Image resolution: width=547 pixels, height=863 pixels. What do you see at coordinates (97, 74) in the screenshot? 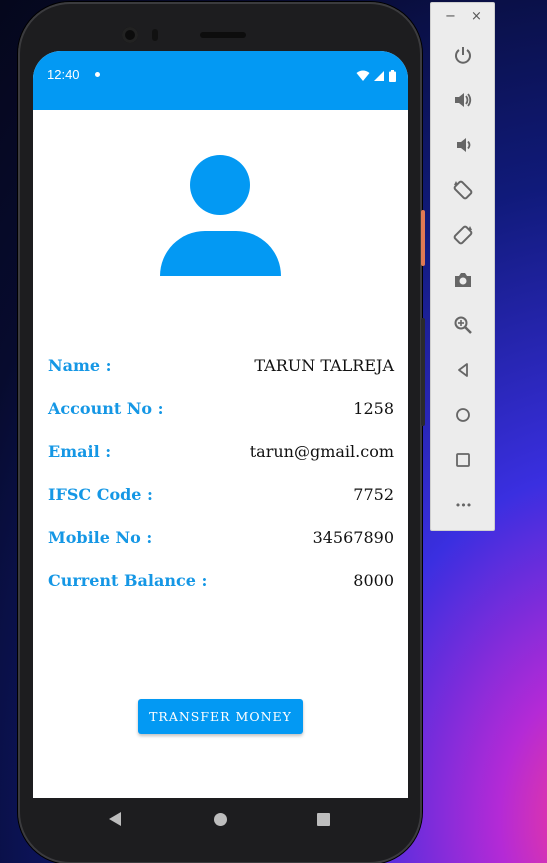
I see `notification-dot-icon` at bounding box center [97, 74].